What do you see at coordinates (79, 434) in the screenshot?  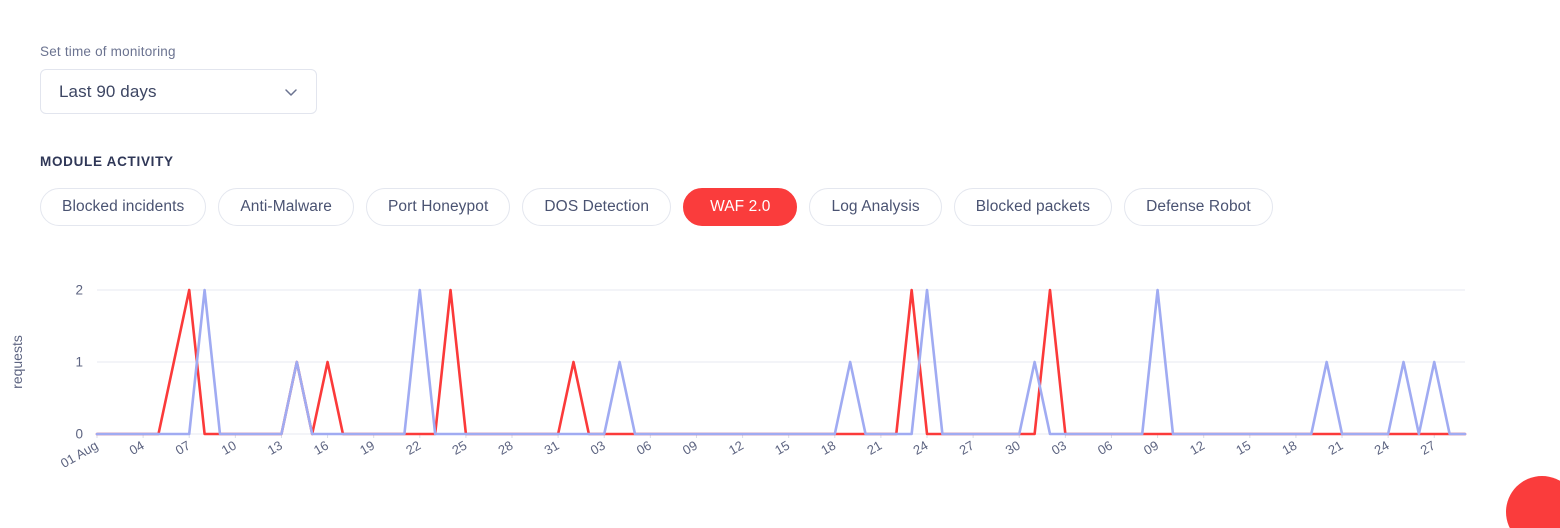 I see `y-axis-tick-label: 0` at bounding box center [79, 434].